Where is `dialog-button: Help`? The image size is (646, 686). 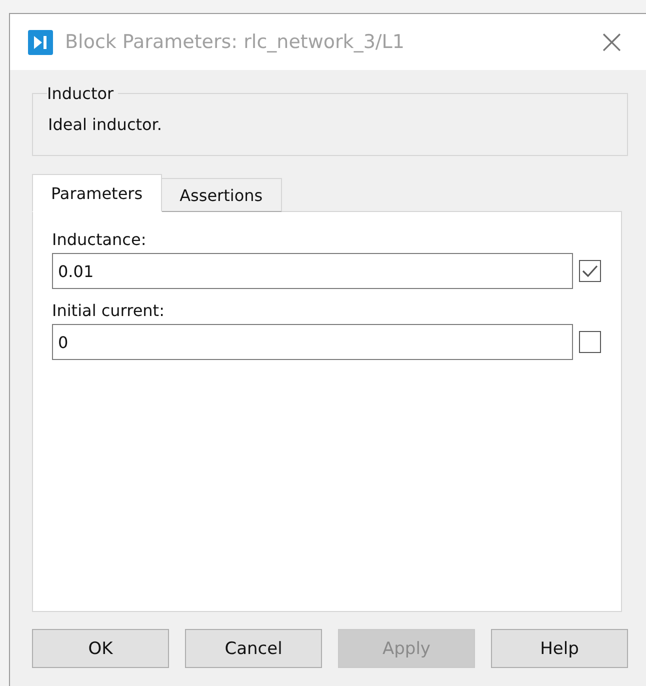
dialog-button: Help is located at coordinates (559, 648).